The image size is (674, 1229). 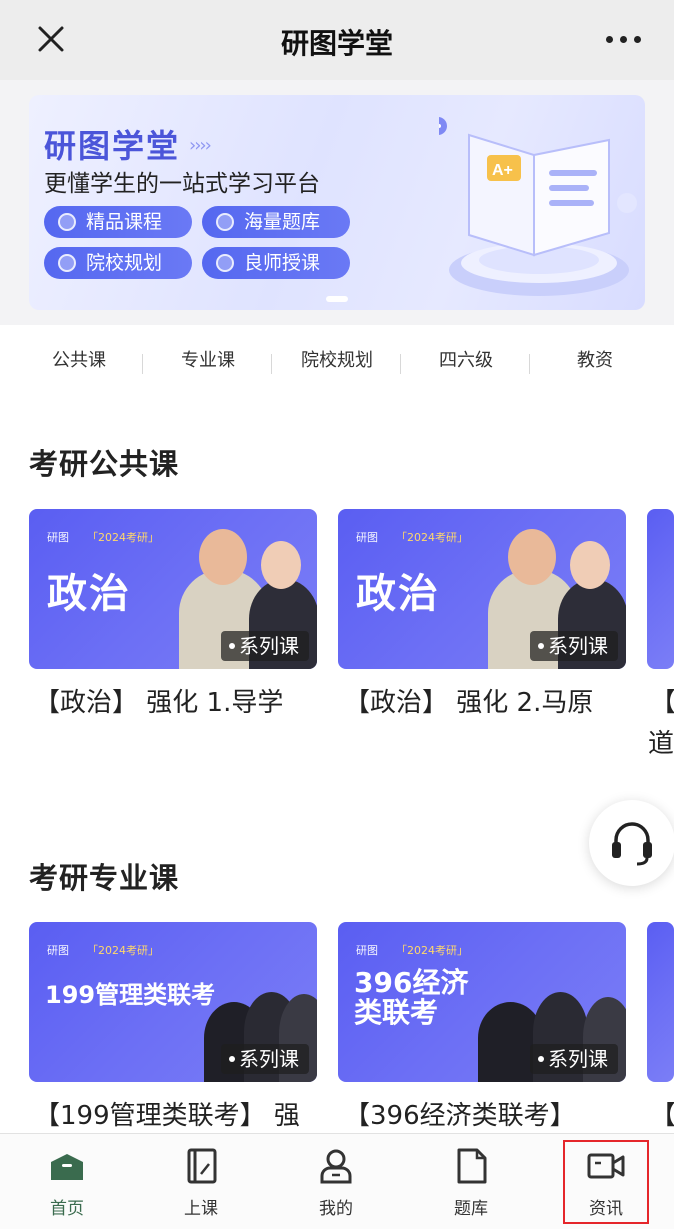 I want to click on course-caption: 【政治】 强化 1.导学, so click(x=158, y=700).